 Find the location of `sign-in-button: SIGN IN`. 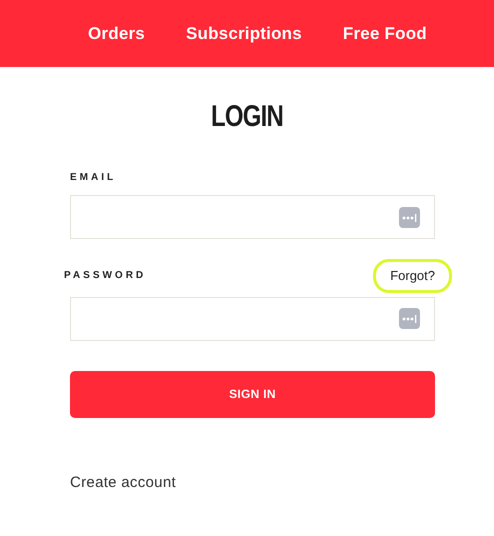

sign-in-button: SIGN IN is located at coordinates (252, 394).